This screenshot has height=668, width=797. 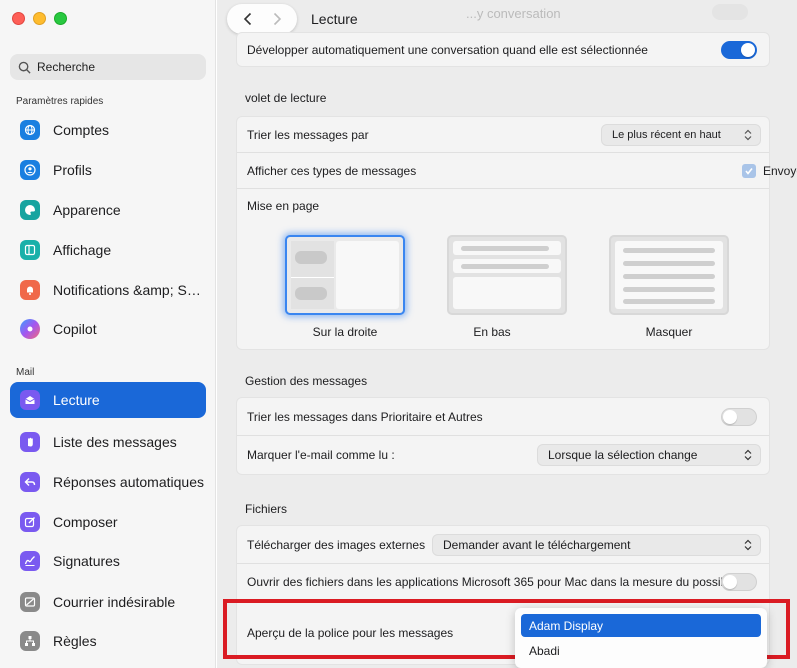 I want to click on sidebar-item-apparence: Apparence, so click(x=108, y=210).